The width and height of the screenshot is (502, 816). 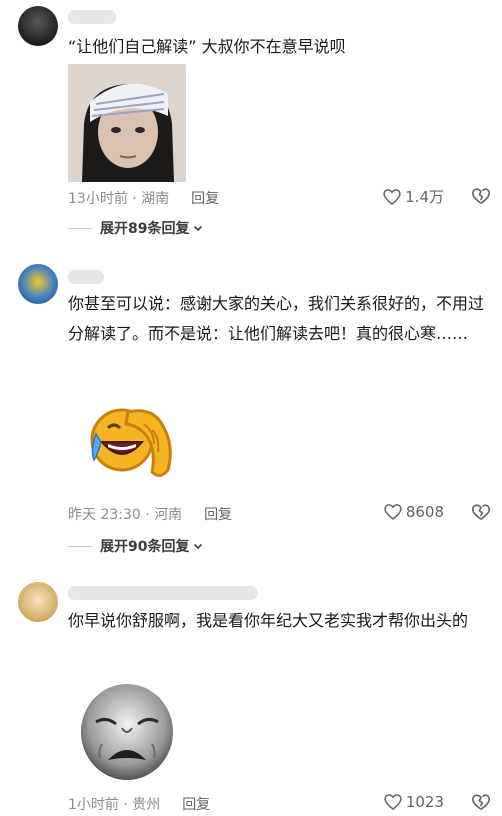 I want to click on comment-text: “让他们自己解读” 大叔你不在意早说呗, so click(x=207, y=46).